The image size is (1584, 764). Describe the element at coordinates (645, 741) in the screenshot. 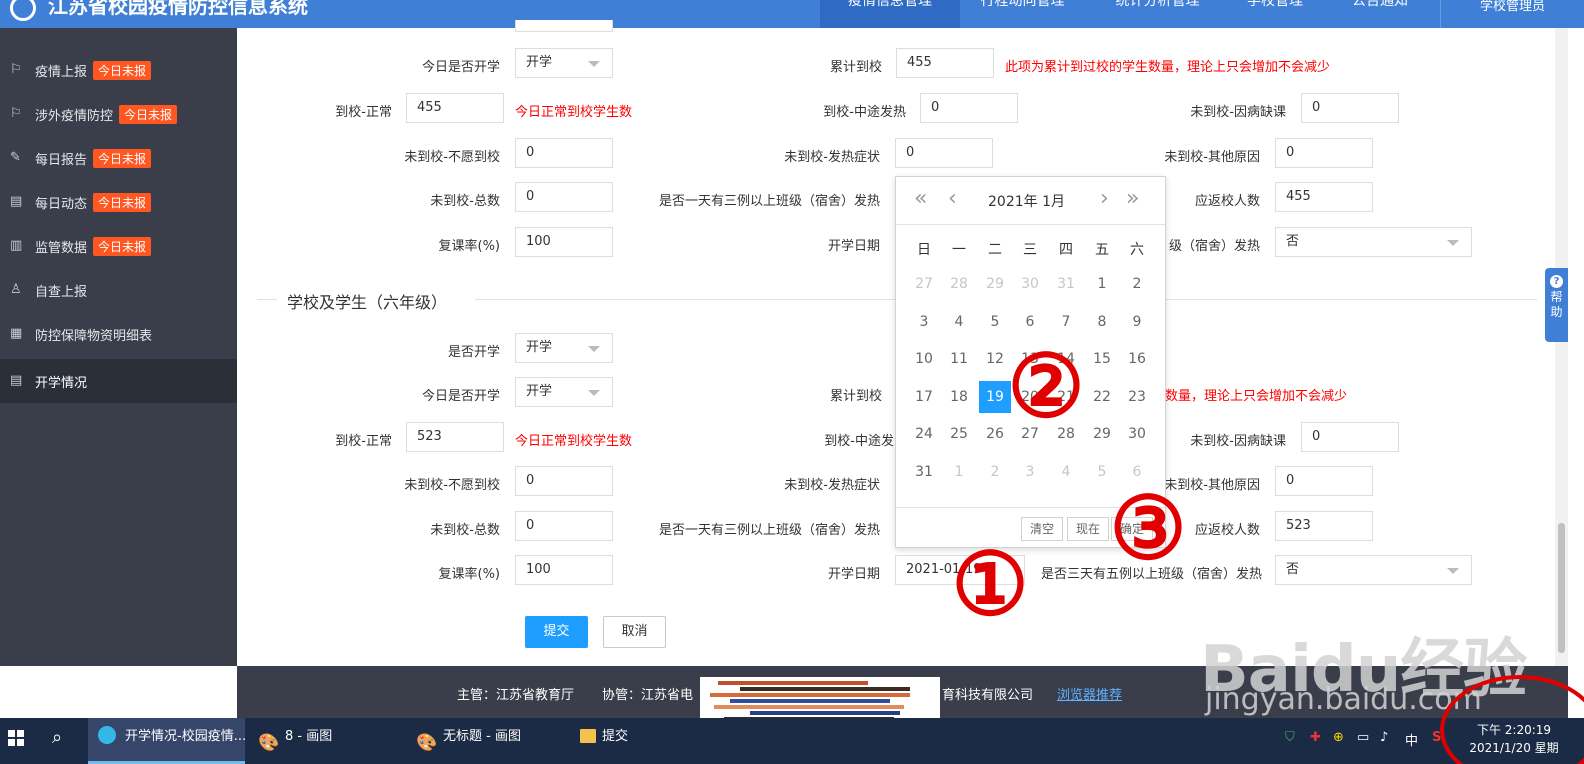

I see `taskbar-item-folder: 提交` at that location.